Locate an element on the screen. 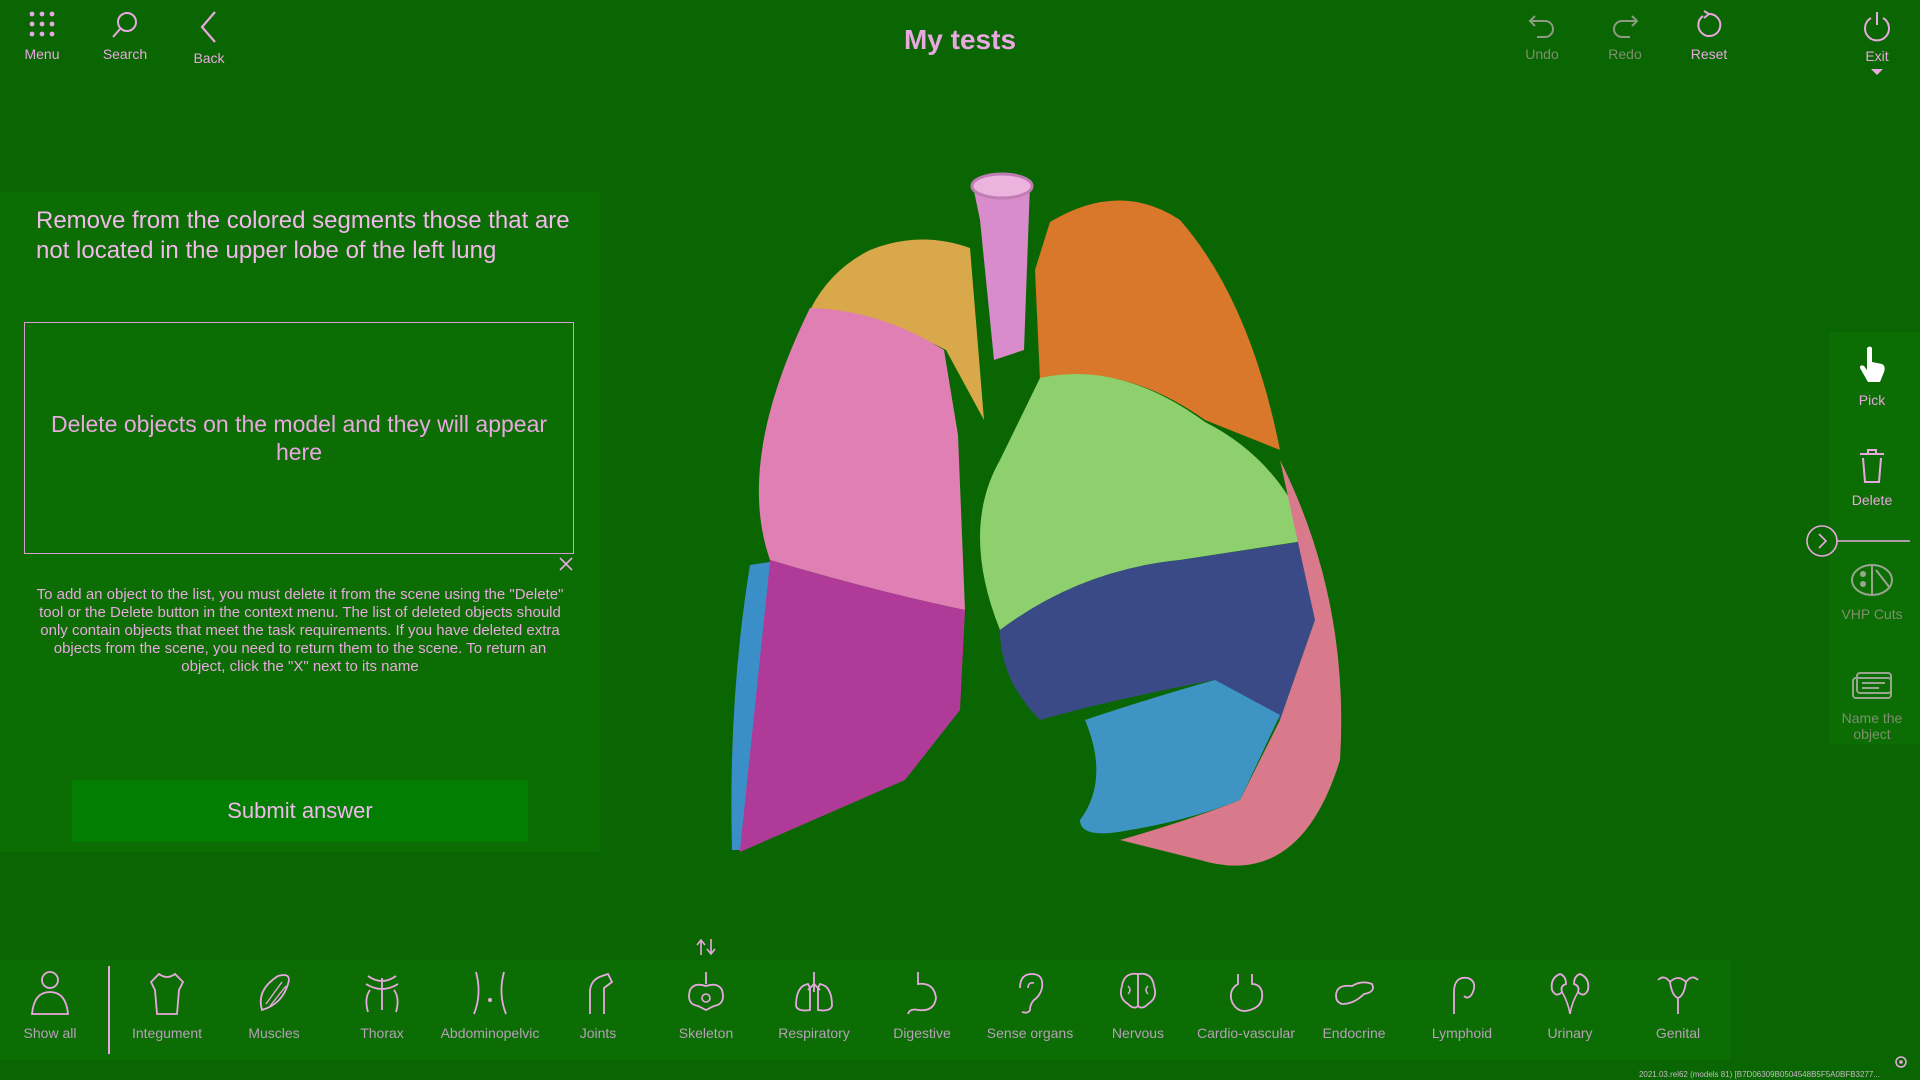  heart-icon is located at coordinates (1246, 993).